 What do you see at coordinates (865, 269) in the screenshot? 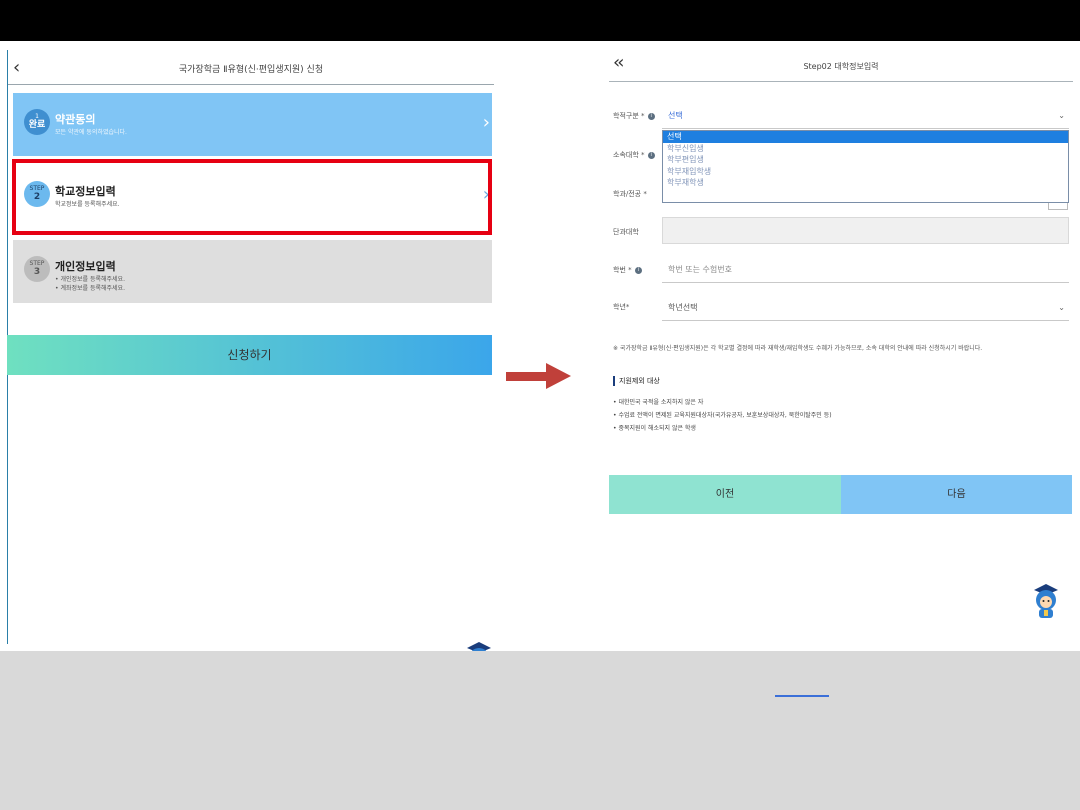
I see `student-id-input: 학번 또는 수험번호` at bounding box center [865, 269].